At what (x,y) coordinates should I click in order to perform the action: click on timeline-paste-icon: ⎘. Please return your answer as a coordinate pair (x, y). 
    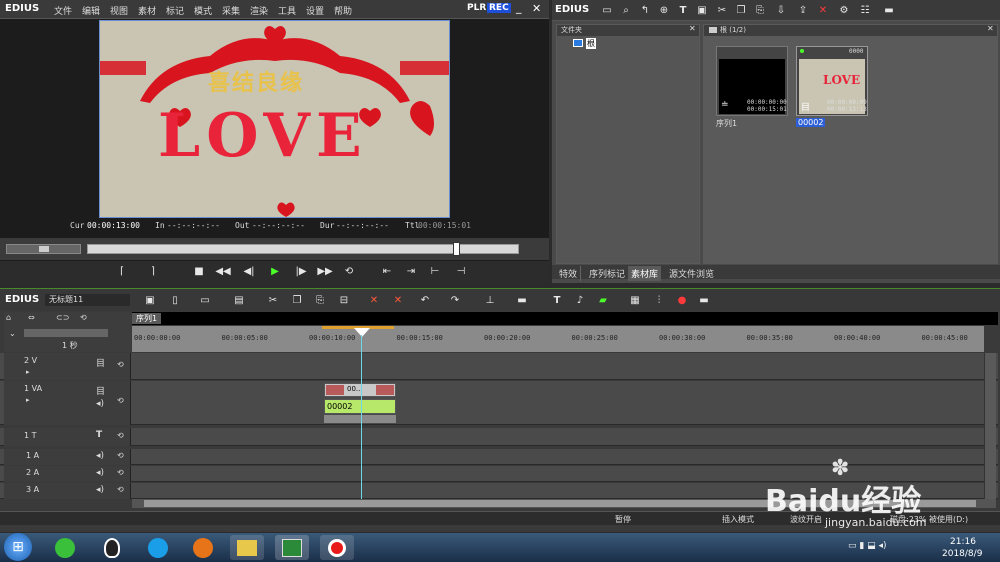
    Looking at the image, I should click on (320, 300).